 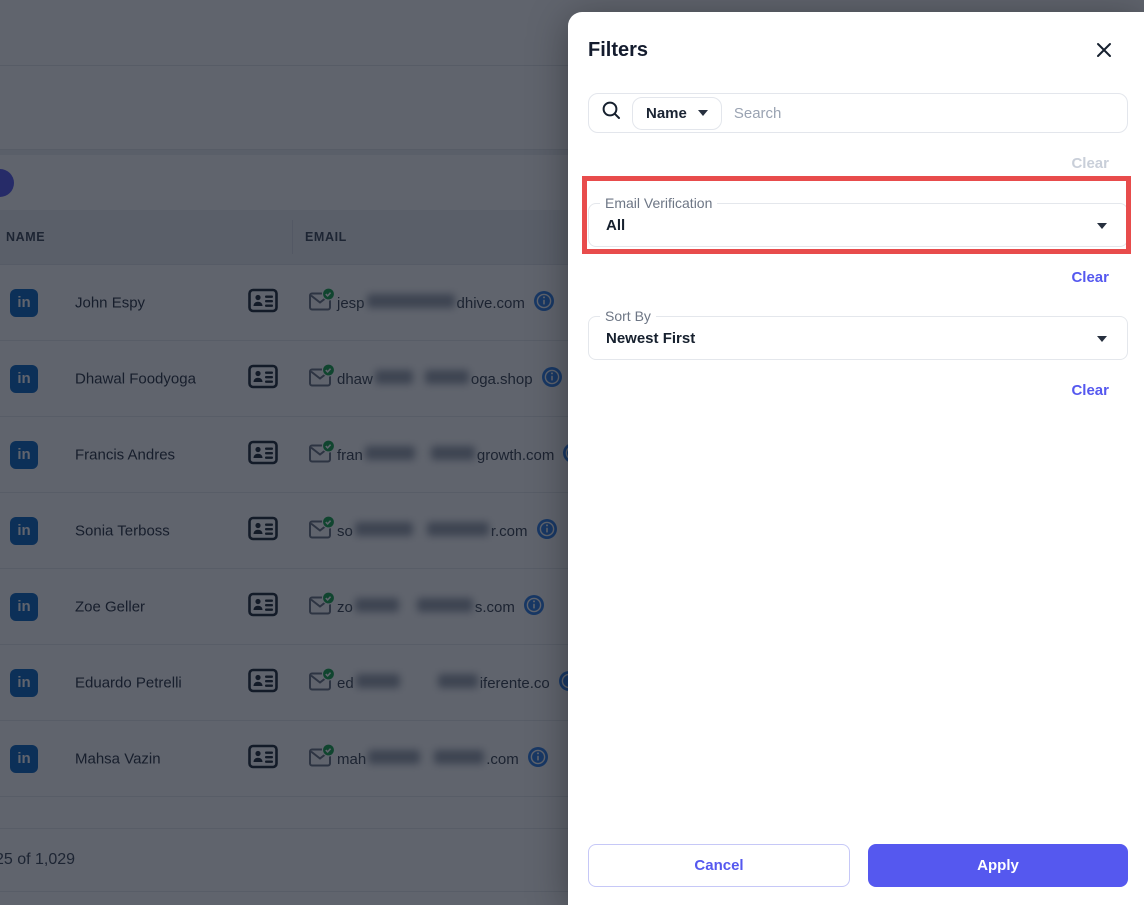 What do you see at coordinates (628, 316) in the screenshot?
I see `sort-by-label: Sort By` at bounding box center [628, 316].